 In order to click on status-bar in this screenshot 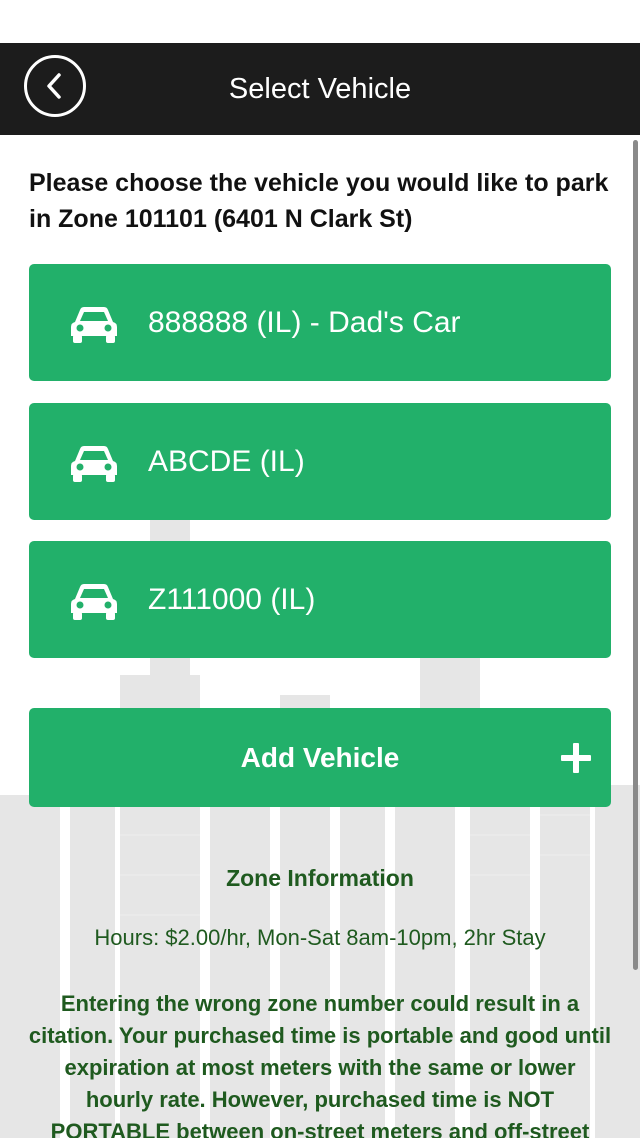, I will do `click(320, 21)`.